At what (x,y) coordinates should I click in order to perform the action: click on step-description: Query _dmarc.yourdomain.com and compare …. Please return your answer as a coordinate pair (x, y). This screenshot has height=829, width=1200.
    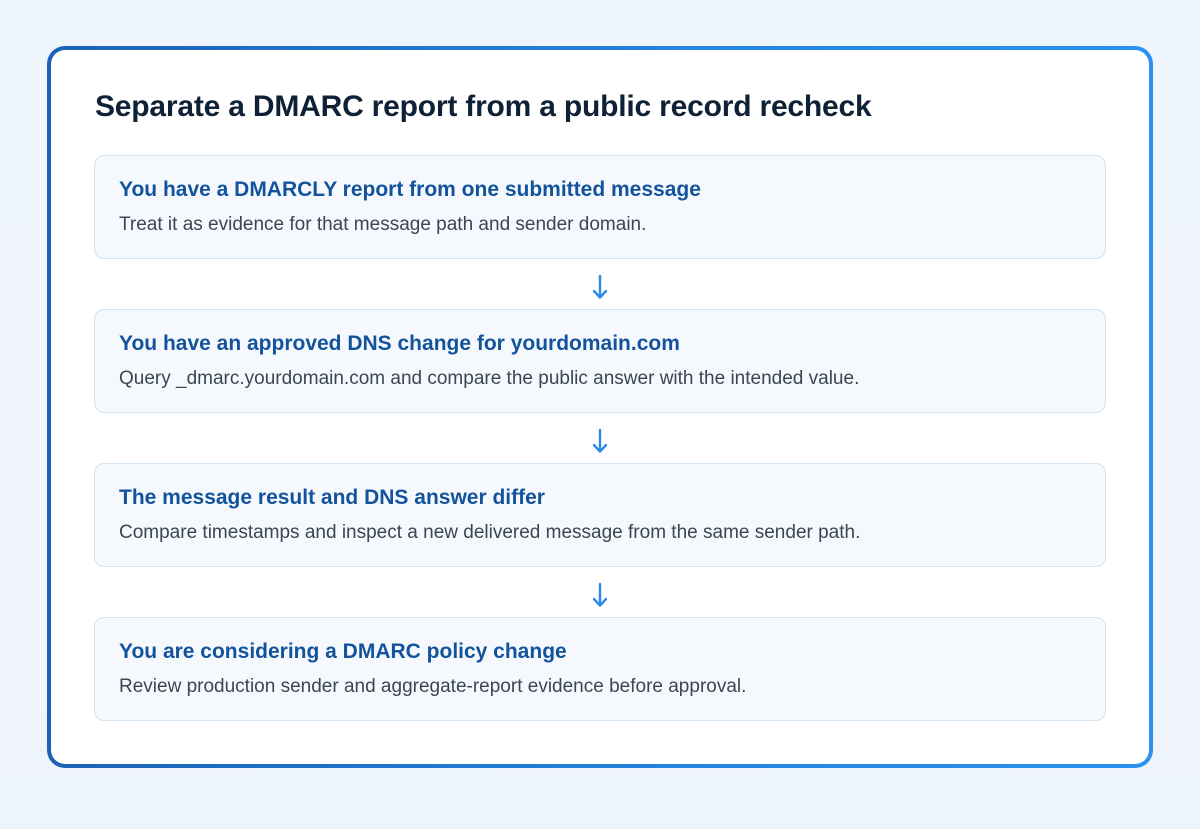
    Looking at the image, I should click on (489, 378).